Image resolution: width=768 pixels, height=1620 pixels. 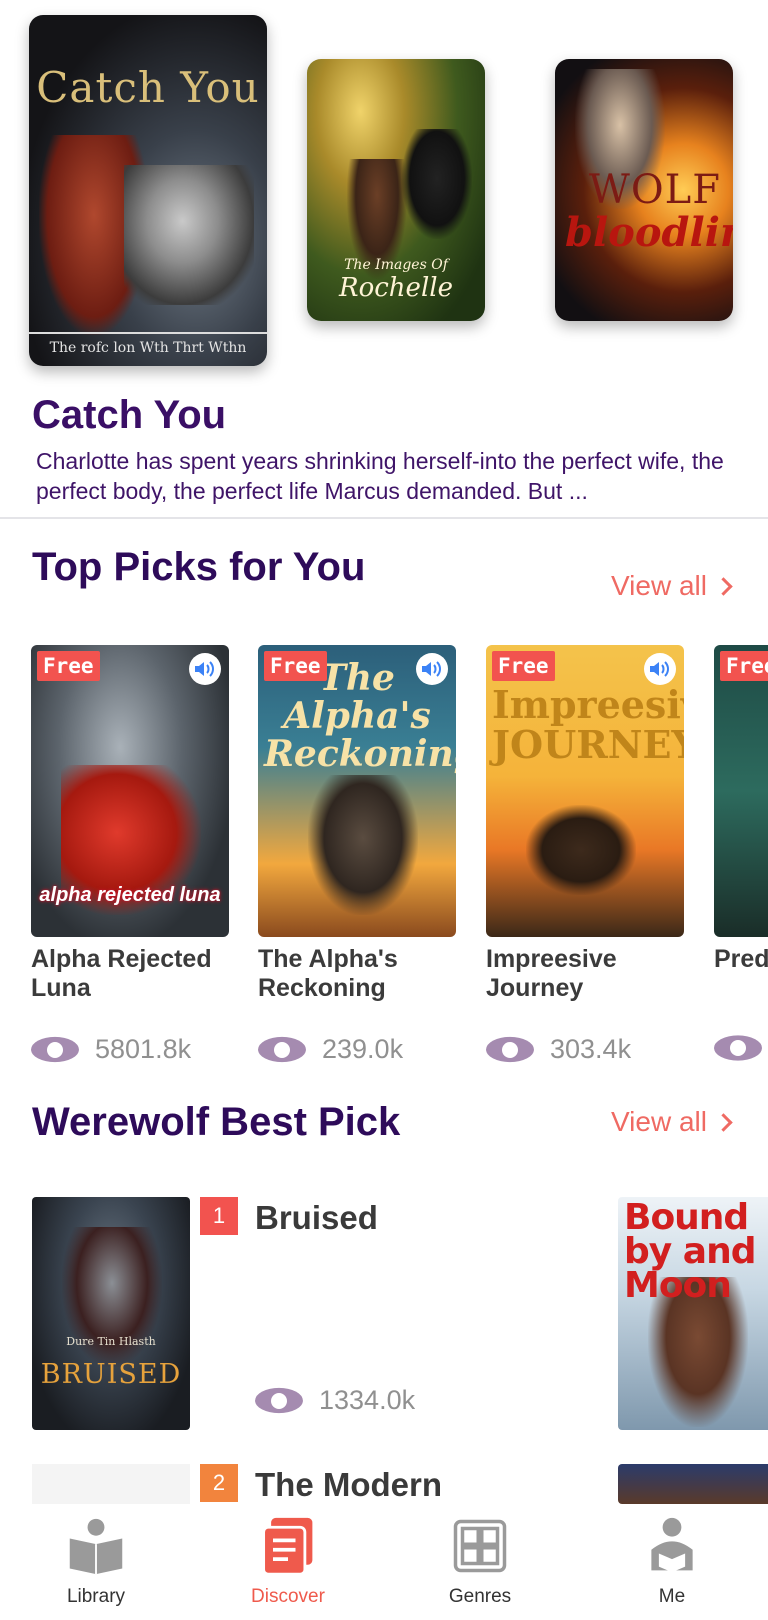 I want to click on book-cover-bound-by-moon: Bound by and Moon, so click(x=693, y=1313).